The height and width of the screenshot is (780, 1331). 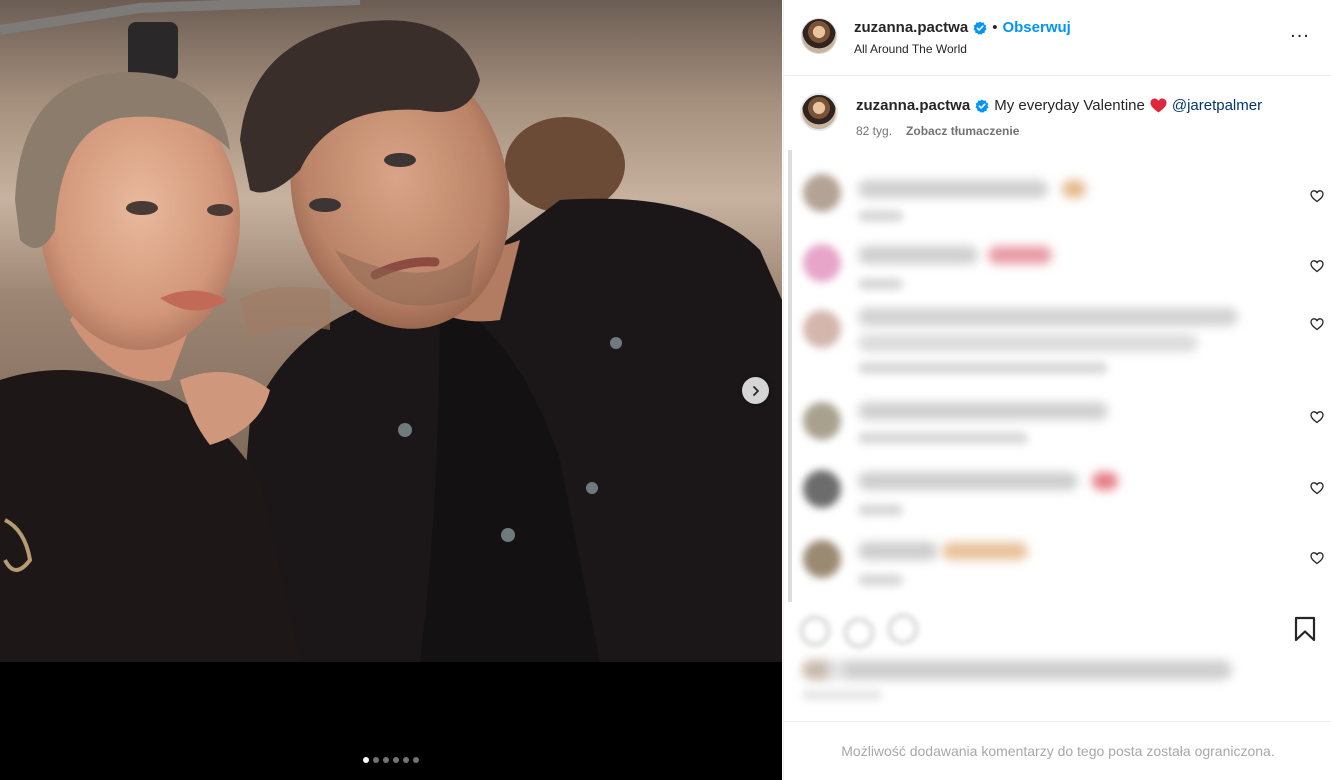 What do you see at coordinates (859, 633) in the screenshot?
I see `comment-button` at bounding box center [859, 633].